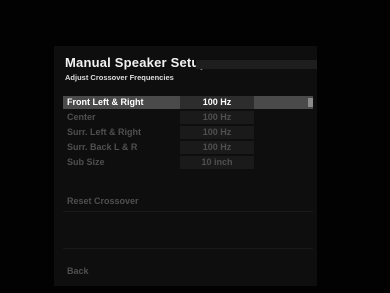 The image size is (390, 293). What do you see at coordinates (136, 62) in the screenshot?
I see `page-title: Manual Speaker Setup` at bounding box center [136, 62].